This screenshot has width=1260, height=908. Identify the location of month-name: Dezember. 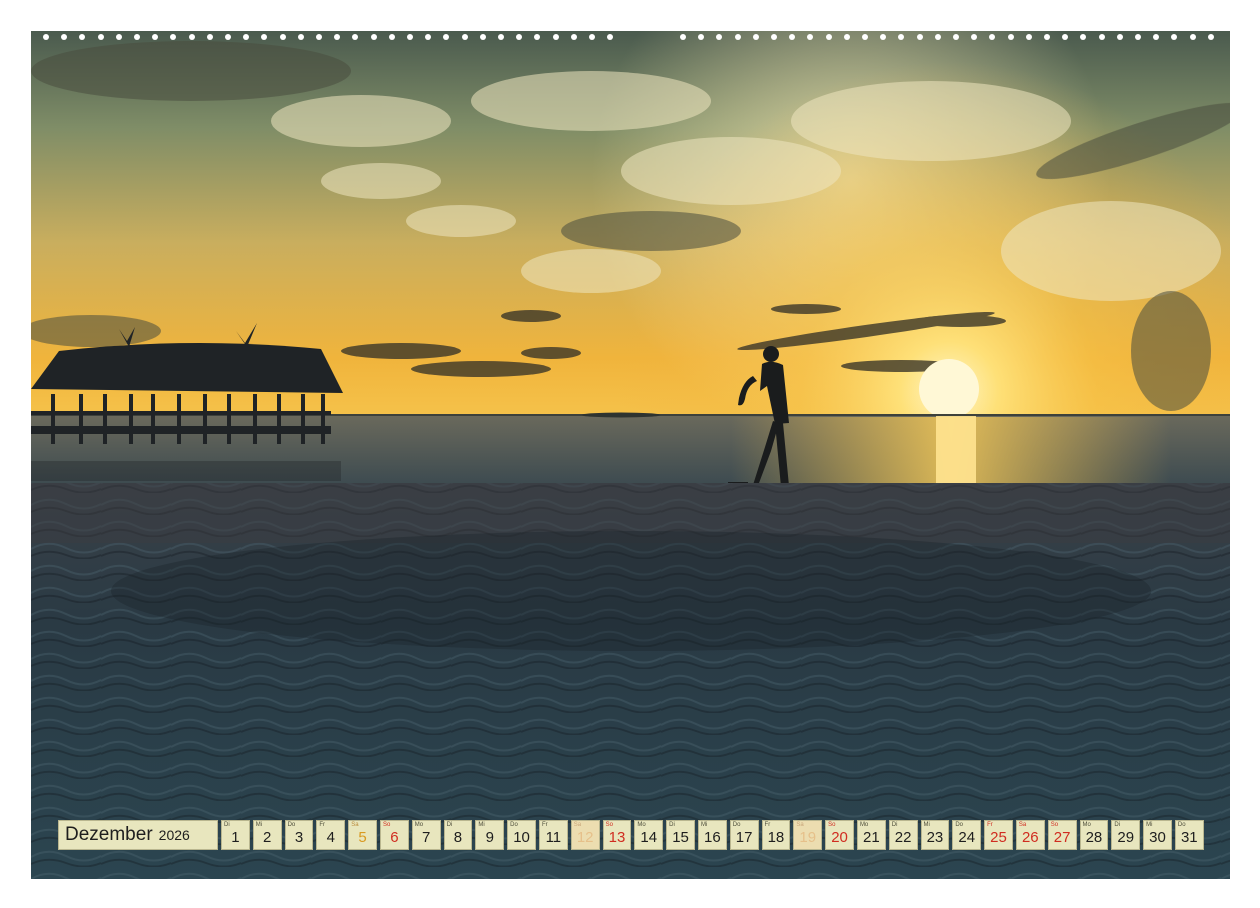
(109, 834).